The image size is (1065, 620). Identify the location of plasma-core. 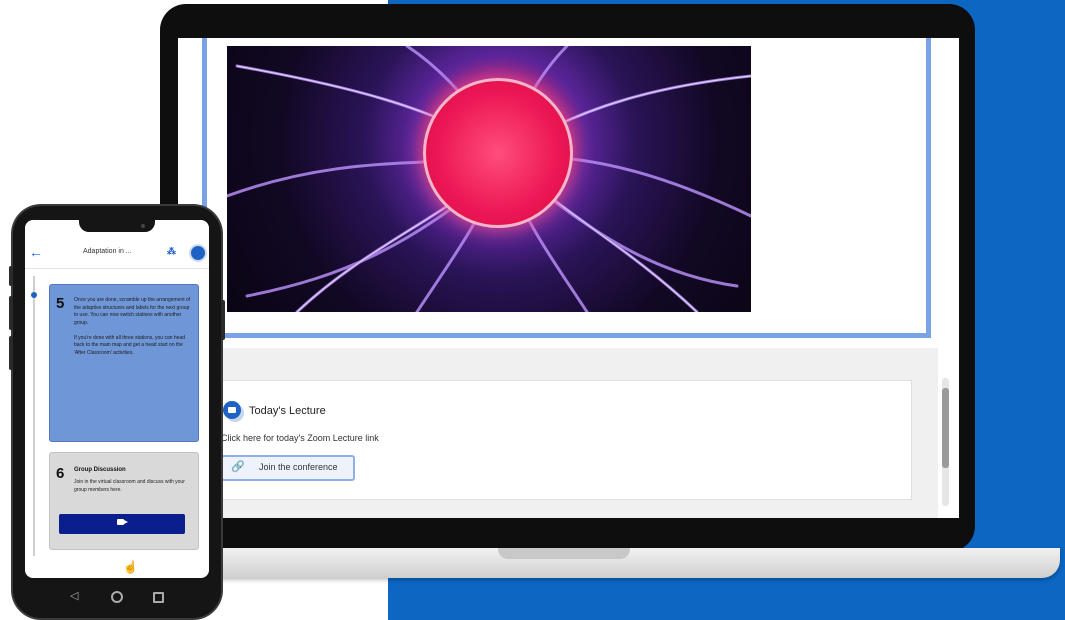
(498, 153).